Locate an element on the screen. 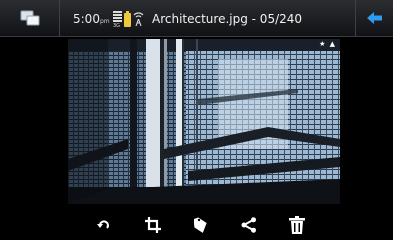 The image size is (393, 240). share-icon is located at coordinates (248, 225).